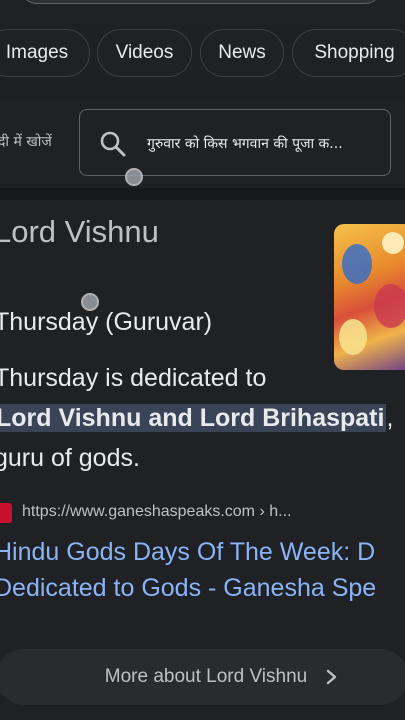 The width and height of the screenshot is (405, 720). I want to click on chip-label: Videos, so click(144, 52).